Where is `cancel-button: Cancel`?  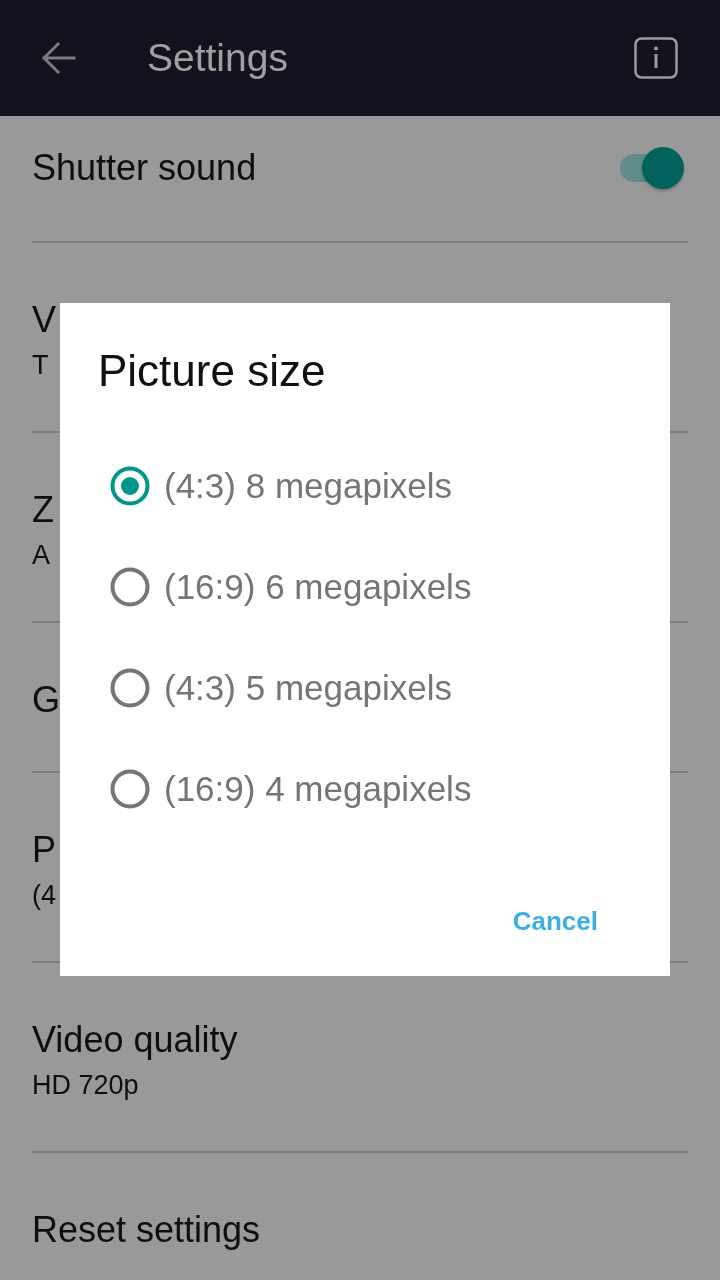
cancel-button: Cancel is located at coordinates (555, 921).